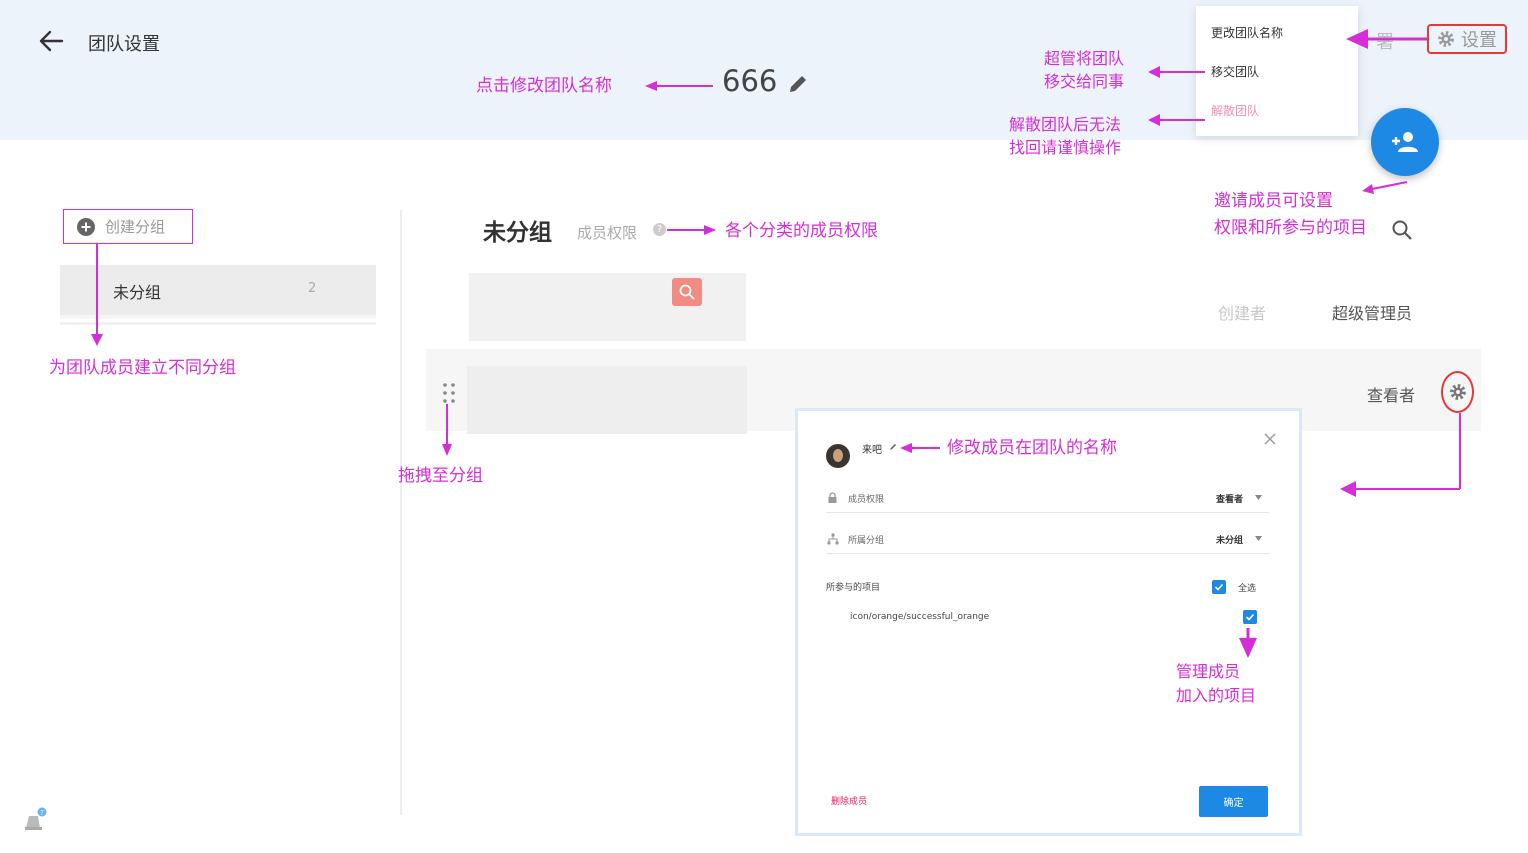 Image resolution: width=1528 pixels, height=853 pixels. Describe the element at coordinates (920, 617) in the screenshot. I see `project-name: icon/orange/successful_orange` at that location.